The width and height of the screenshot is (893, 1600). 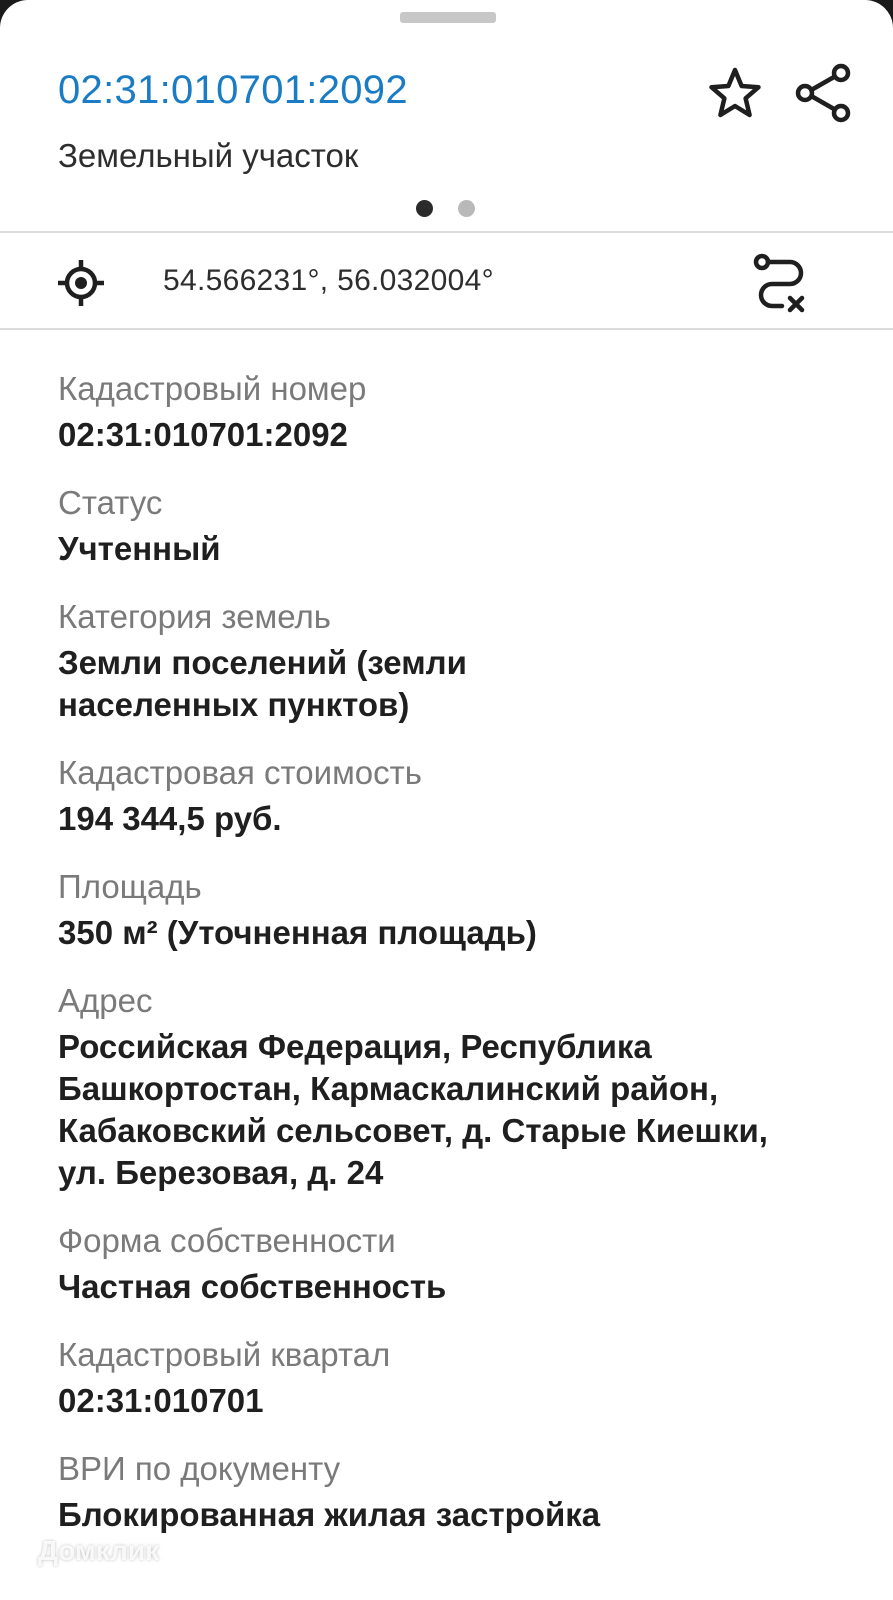 What do you see at coordinates (99, 1550) in the screenshot?
I see `domclick-watermark: Домклик` at bounding box center [99, 1550].